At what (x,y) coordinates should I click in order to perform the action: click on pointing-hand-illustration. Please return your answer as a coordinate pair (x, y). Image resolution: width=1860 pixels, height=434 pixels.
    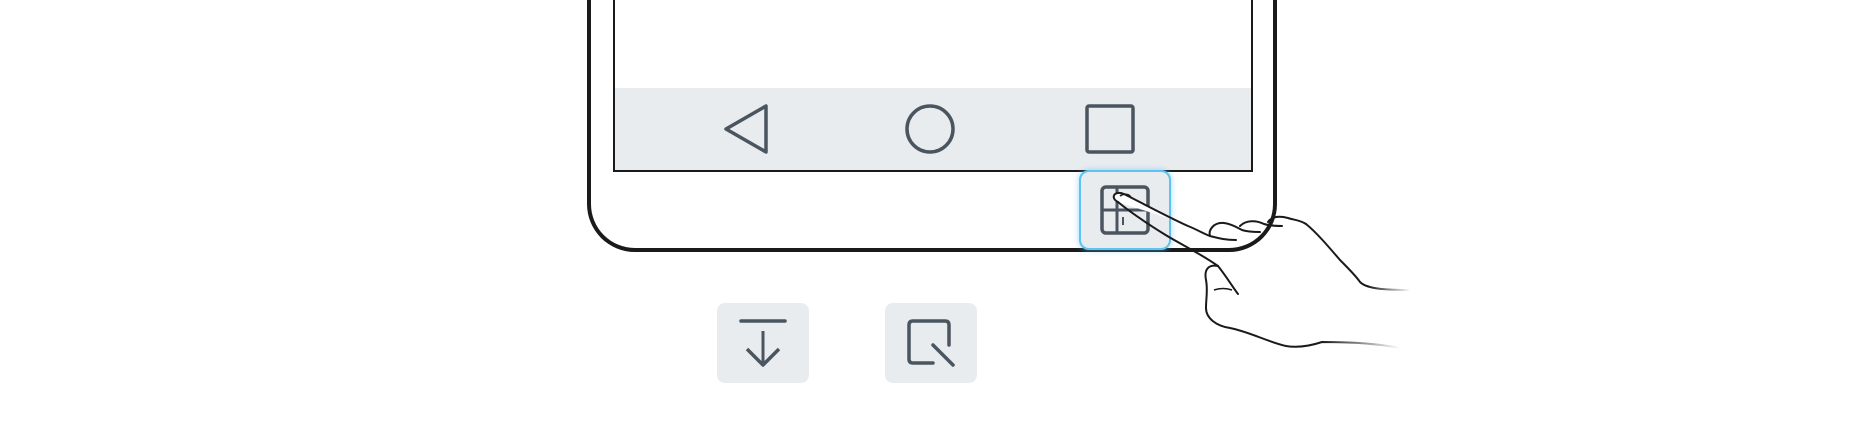
    Looking at the image, I should click on (1261, 270).